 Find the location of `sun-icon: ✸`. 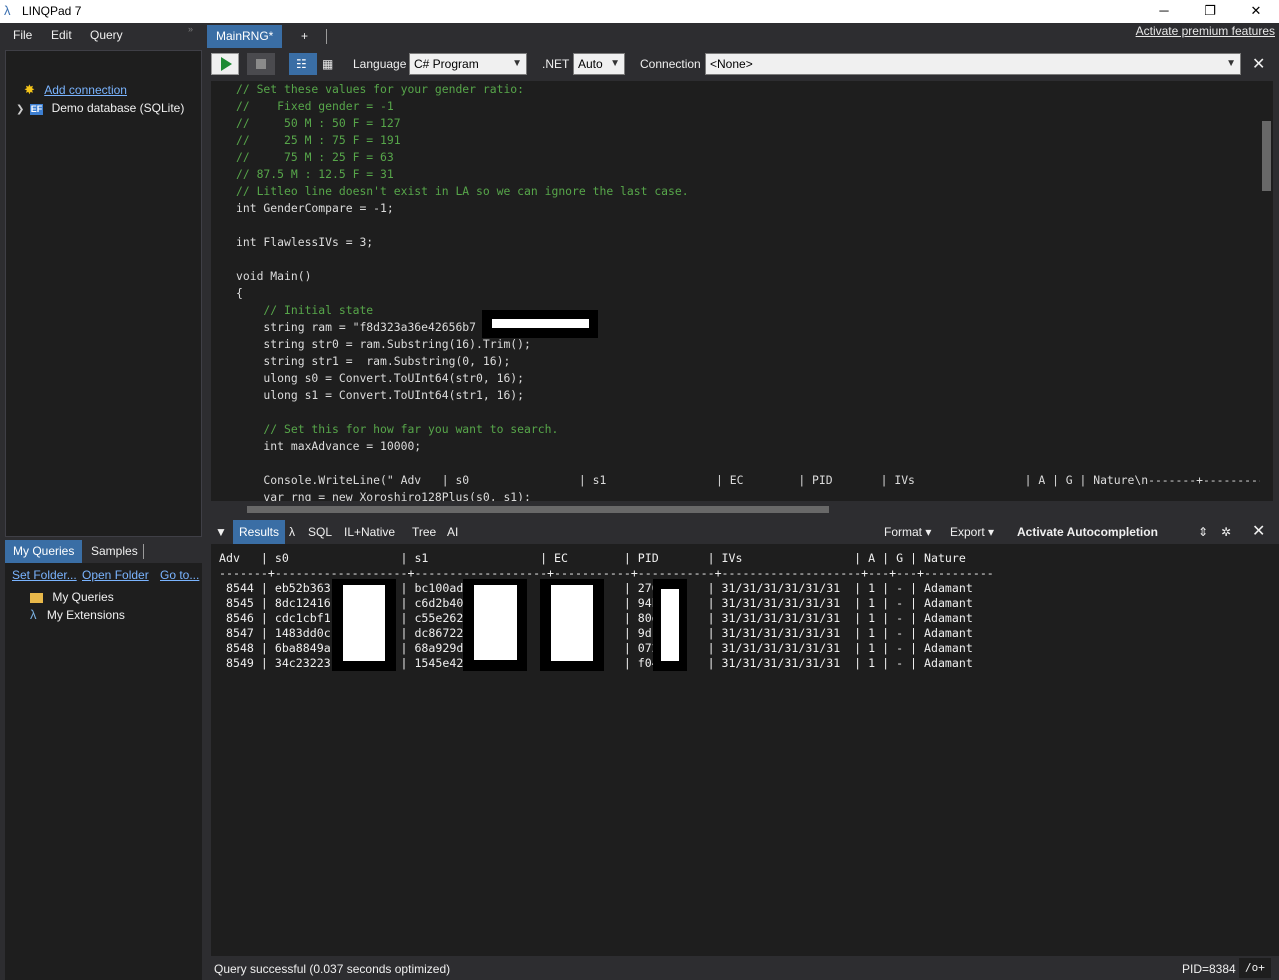

sun-icon: ✸ is located at coordinates (29, 89).